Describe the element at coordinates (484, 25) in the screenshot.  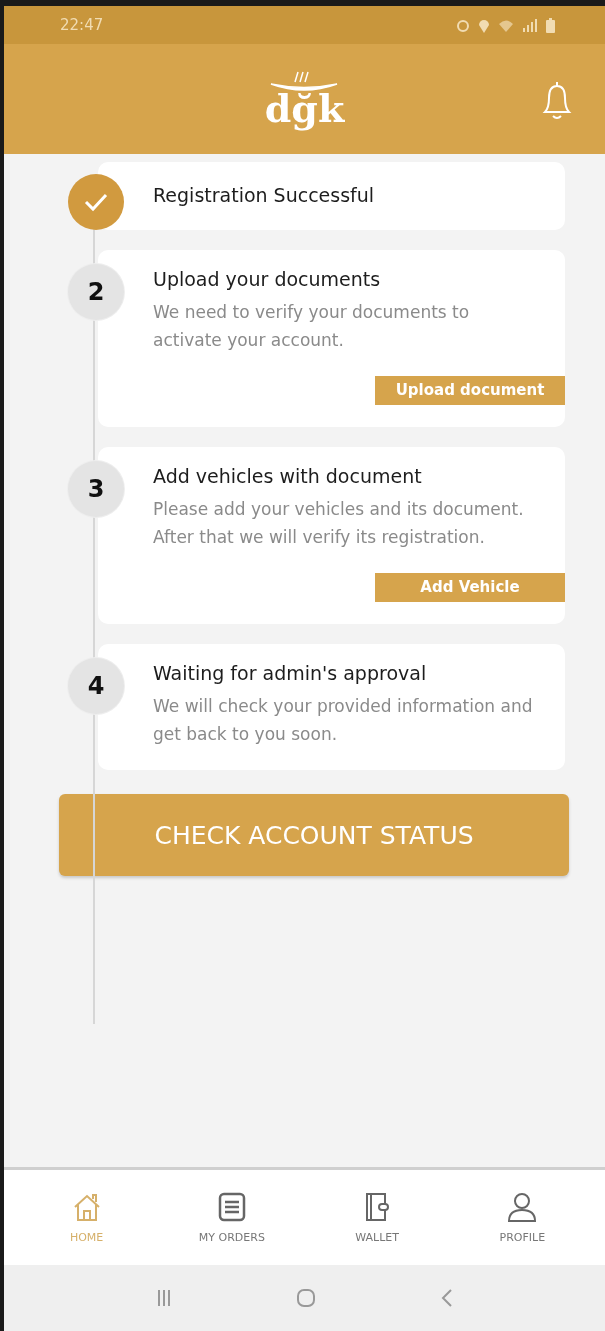
I see `location-icon` at that location.